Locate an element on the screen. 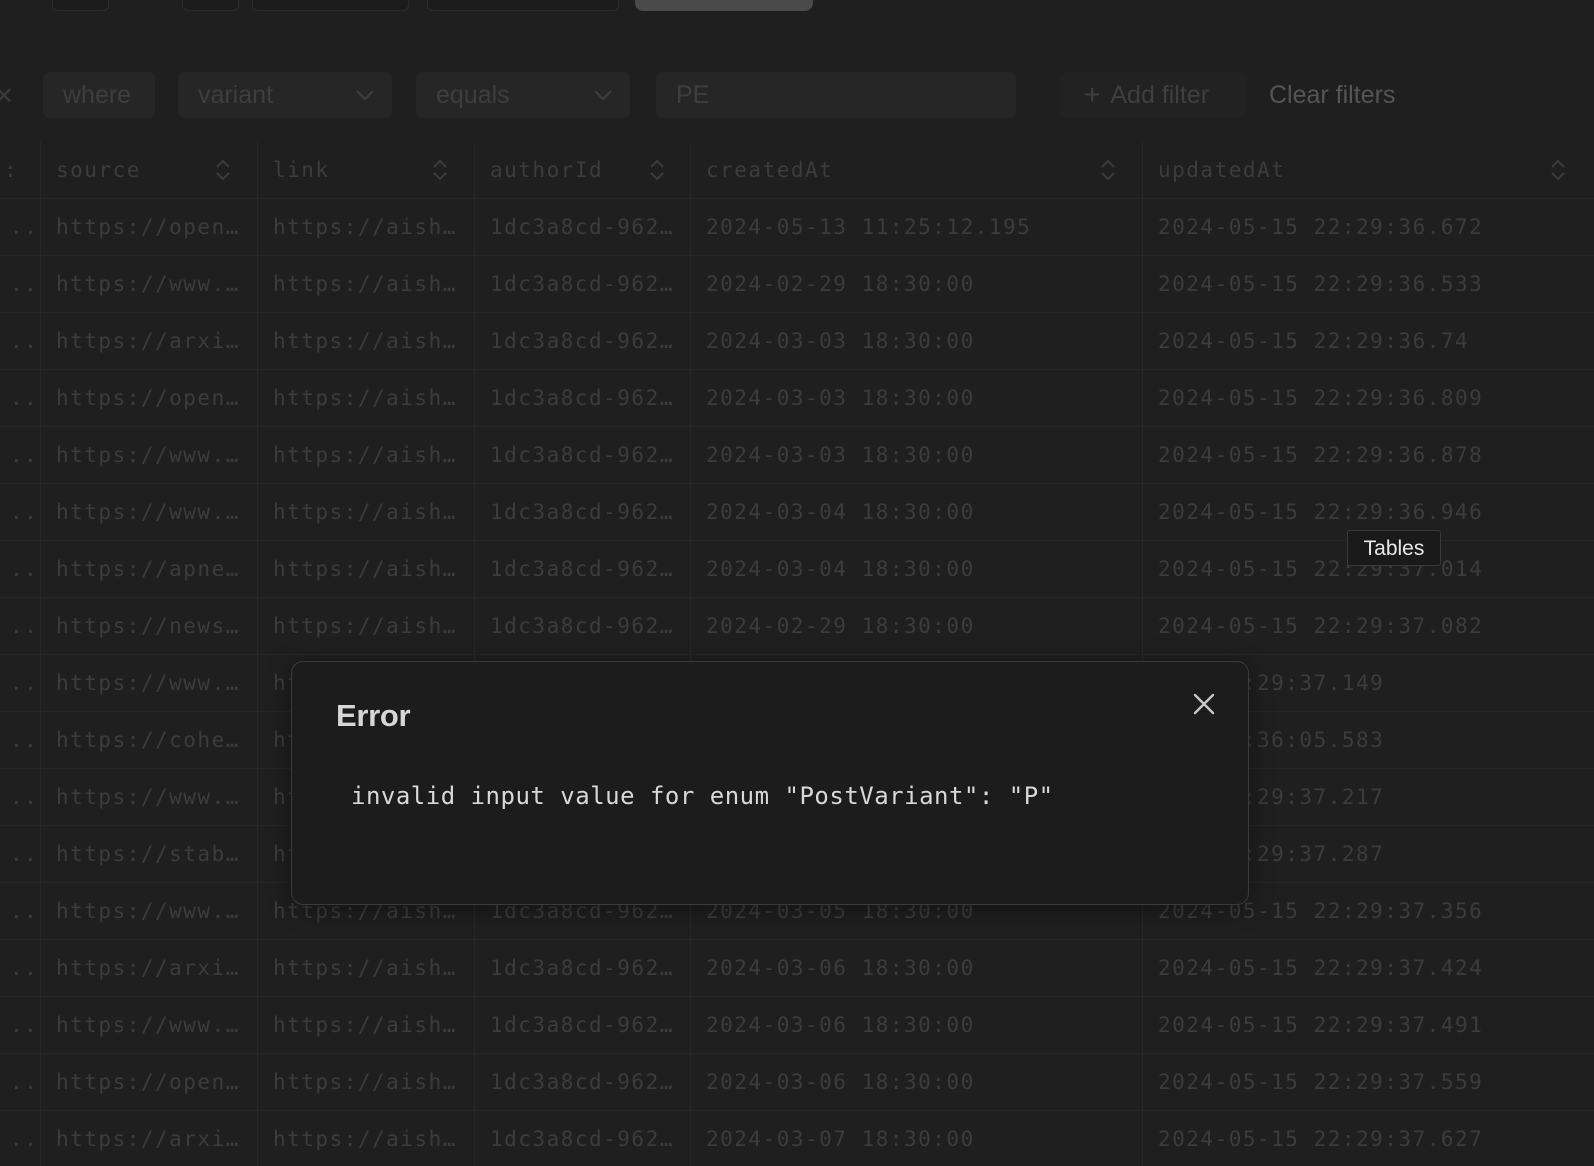  column-header: createdAt is located at coordinates (916, 170).